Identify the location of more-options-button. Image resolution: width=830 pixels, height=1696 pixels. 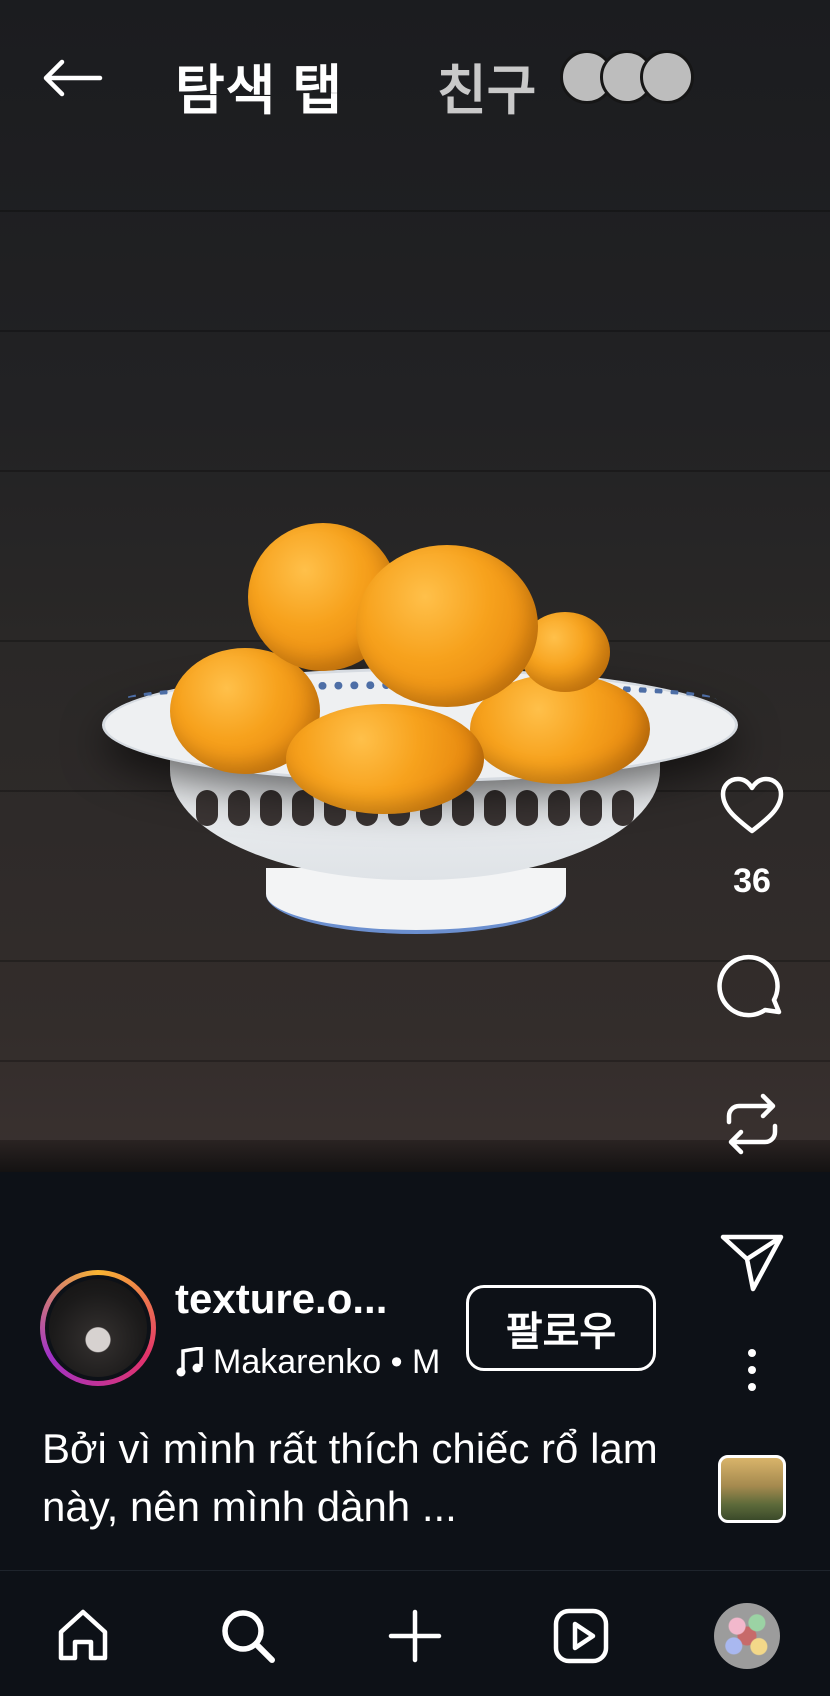
(752, 1370).